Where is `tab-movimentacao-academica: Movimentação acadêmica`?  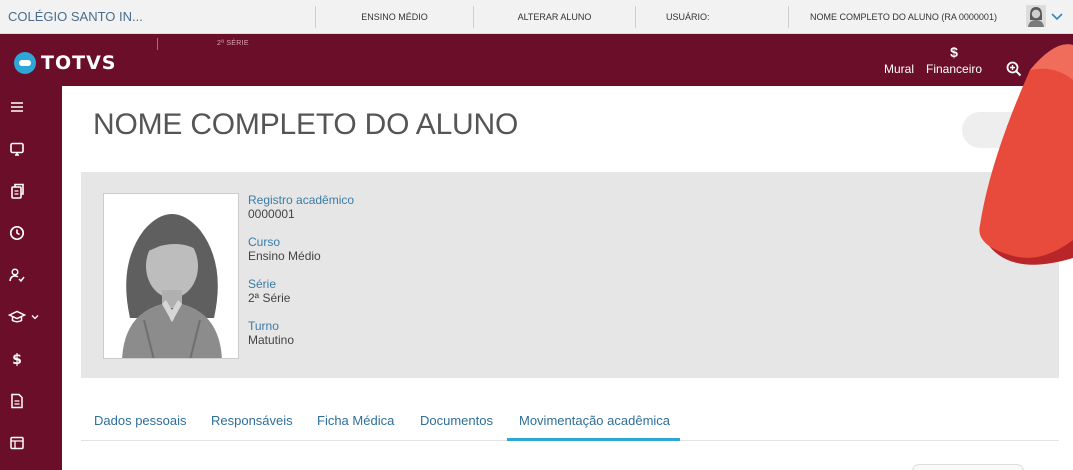 tab-movimentacao-academica: Movimentação acadêmica is located at coordinates (594, 420).